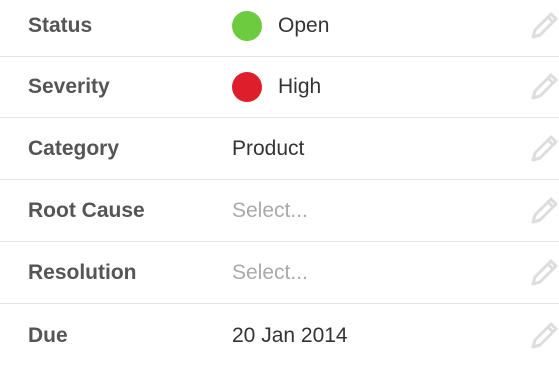  Describe the element at coordinates (74, 148) in the screenshot. I see `field-label-category: Category` at that location.